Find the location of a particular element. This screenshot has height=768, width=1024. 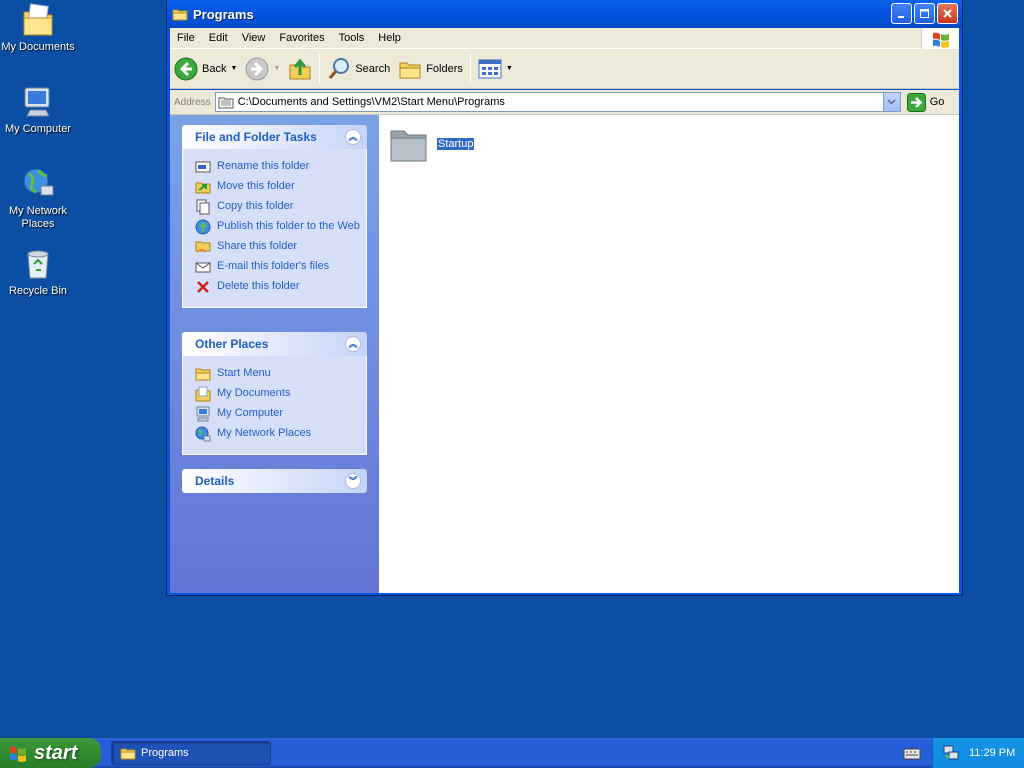

start-button: start is located at coordinates (50, 753).